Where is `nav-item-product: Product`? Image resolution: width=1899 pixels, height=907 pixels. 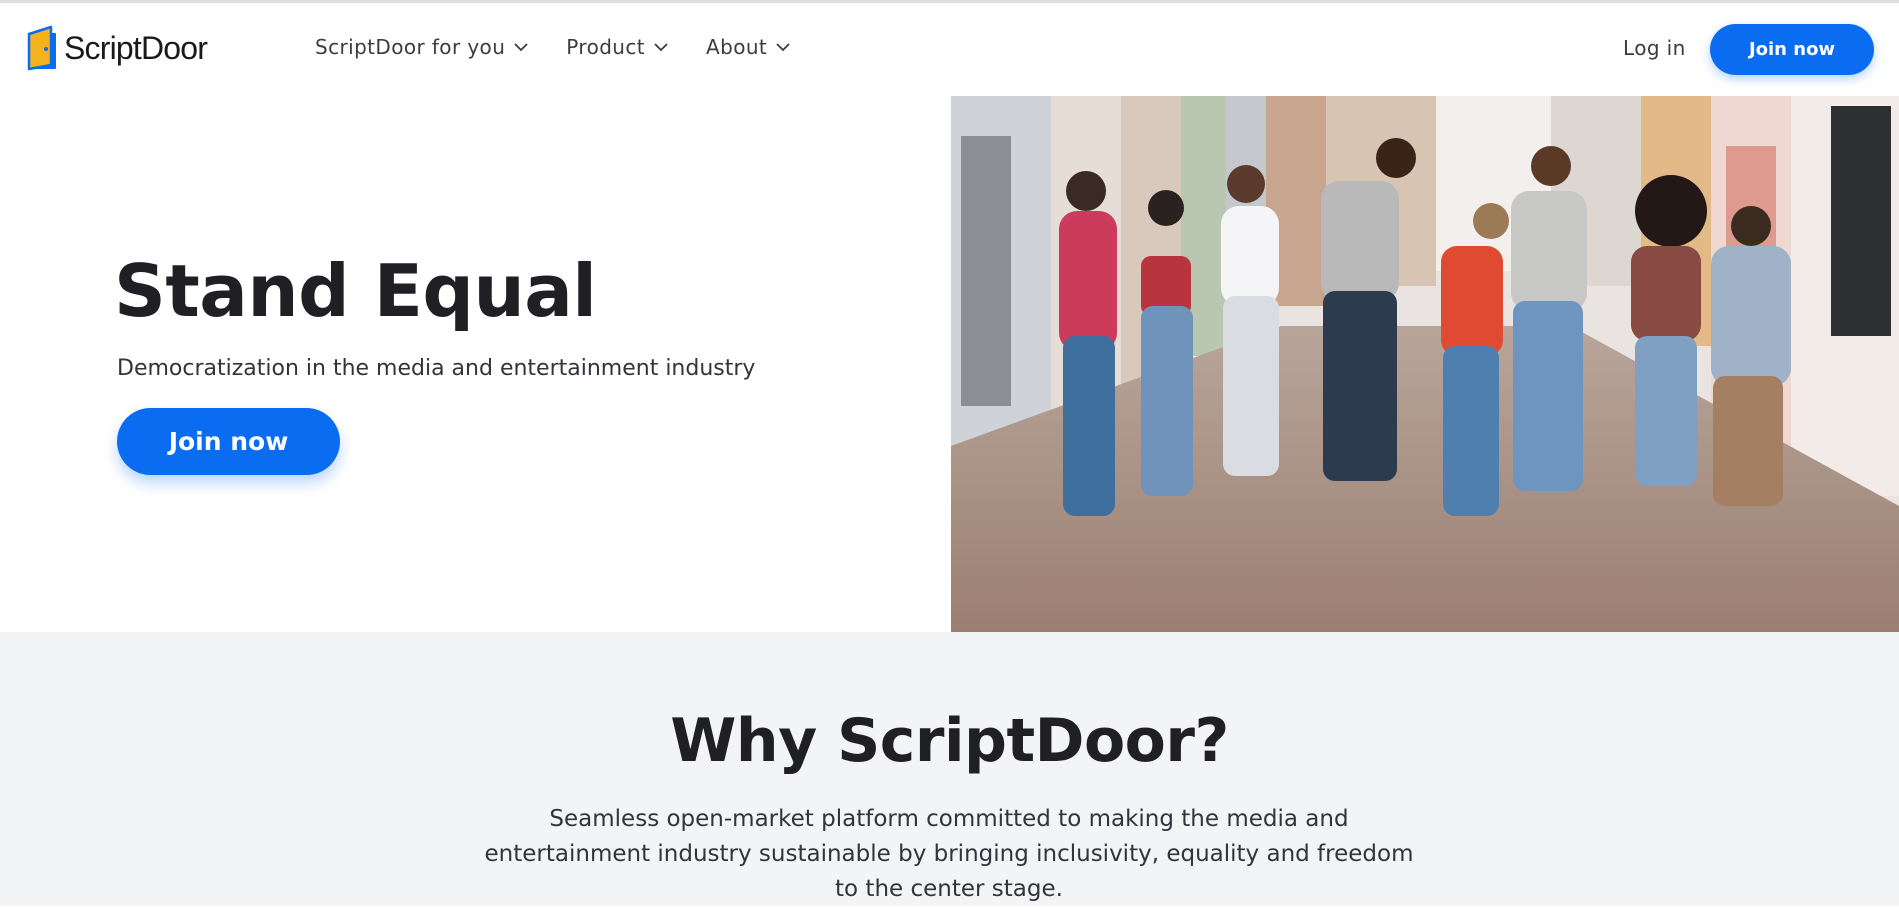
nav-item-product: Product is located at coordinates (617, 47).